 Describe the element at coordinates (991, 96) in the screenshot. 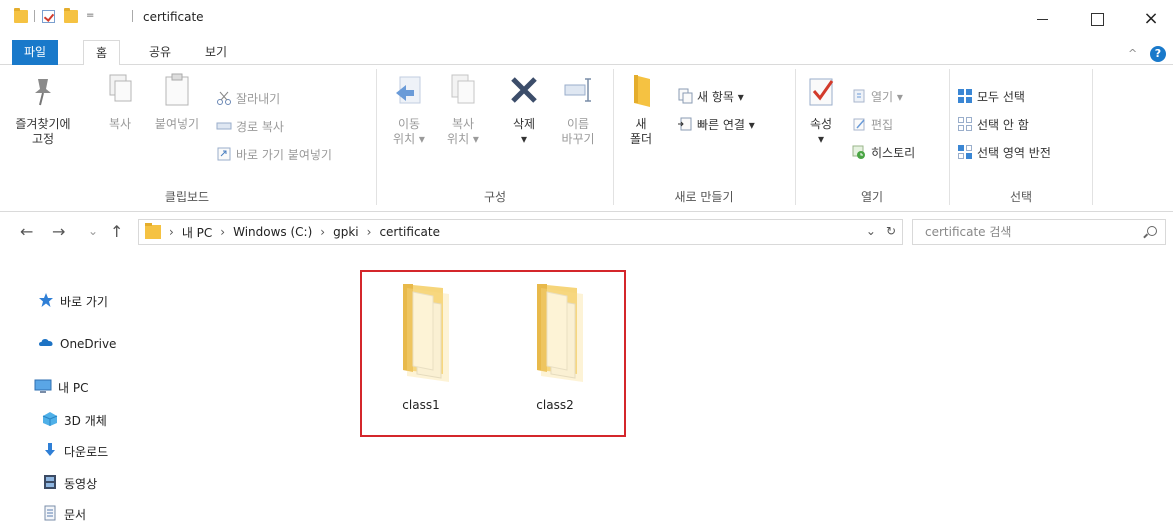

I see `select-all-button: 모두 선택` at that location.